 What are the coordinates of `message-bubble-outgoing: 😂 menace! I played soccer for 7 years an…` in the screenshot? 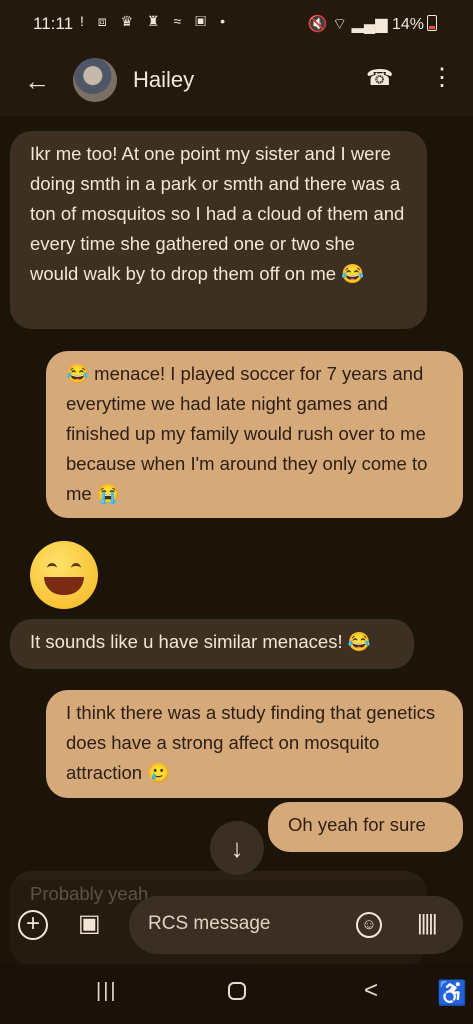 It's located at (254, 434).